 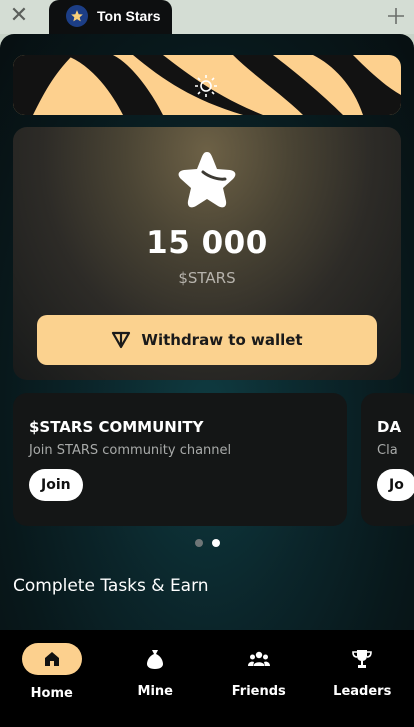 I want to click on carousel-dots, so click(x=207, y=543).